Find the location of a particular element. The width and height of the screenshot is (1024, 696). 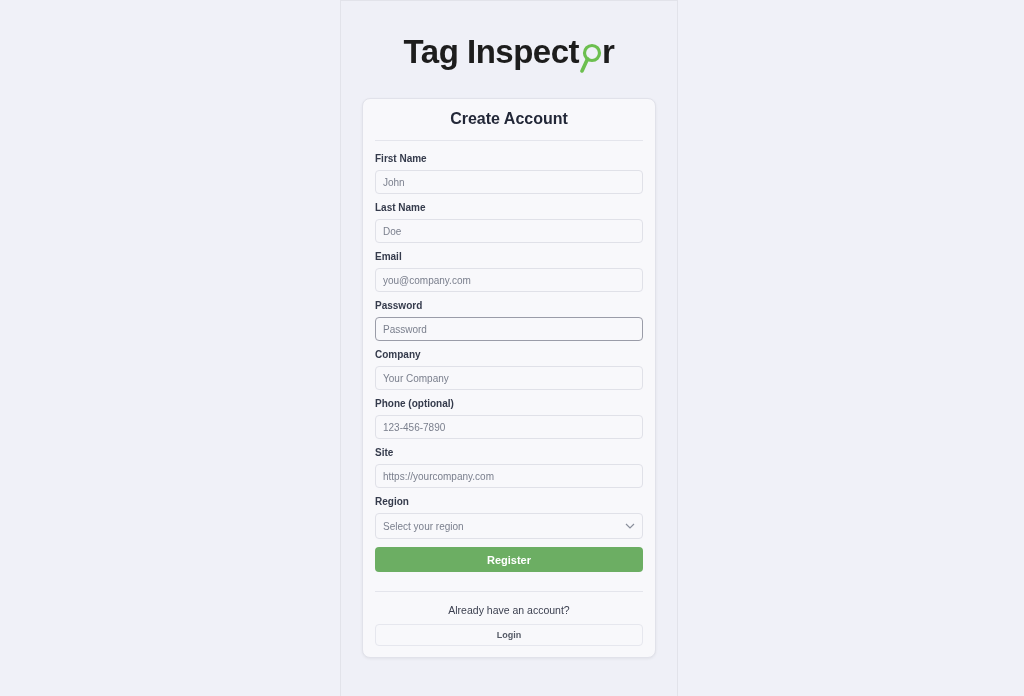

field-label: Region is located at coordinates (392, 501).